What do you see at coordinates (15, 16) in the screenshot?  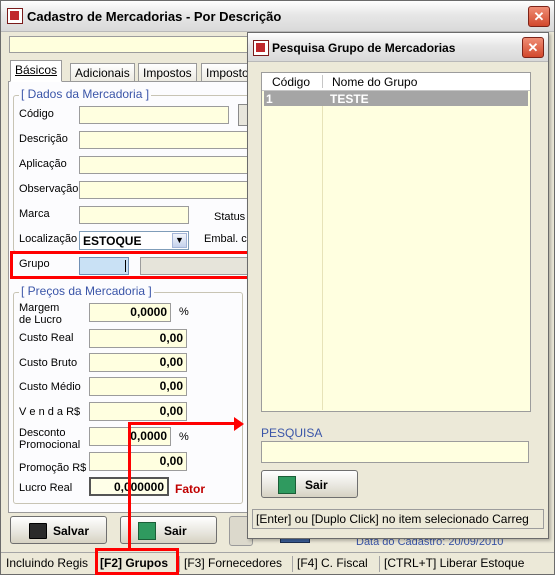 I see `app-icon` at bounding box center [15, 16].